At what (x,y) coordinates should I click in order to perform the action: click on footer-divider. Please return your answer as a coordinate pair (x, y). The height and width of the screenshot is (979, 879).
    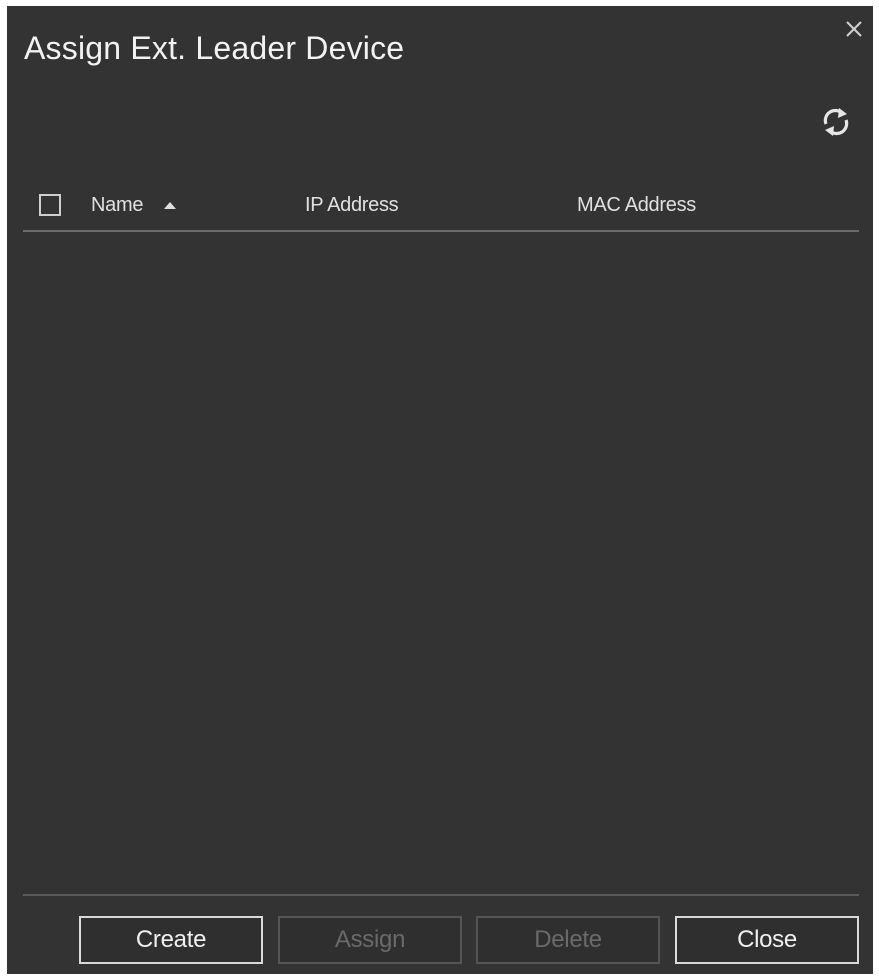
    Looking at the image, I should click on (441, 895).